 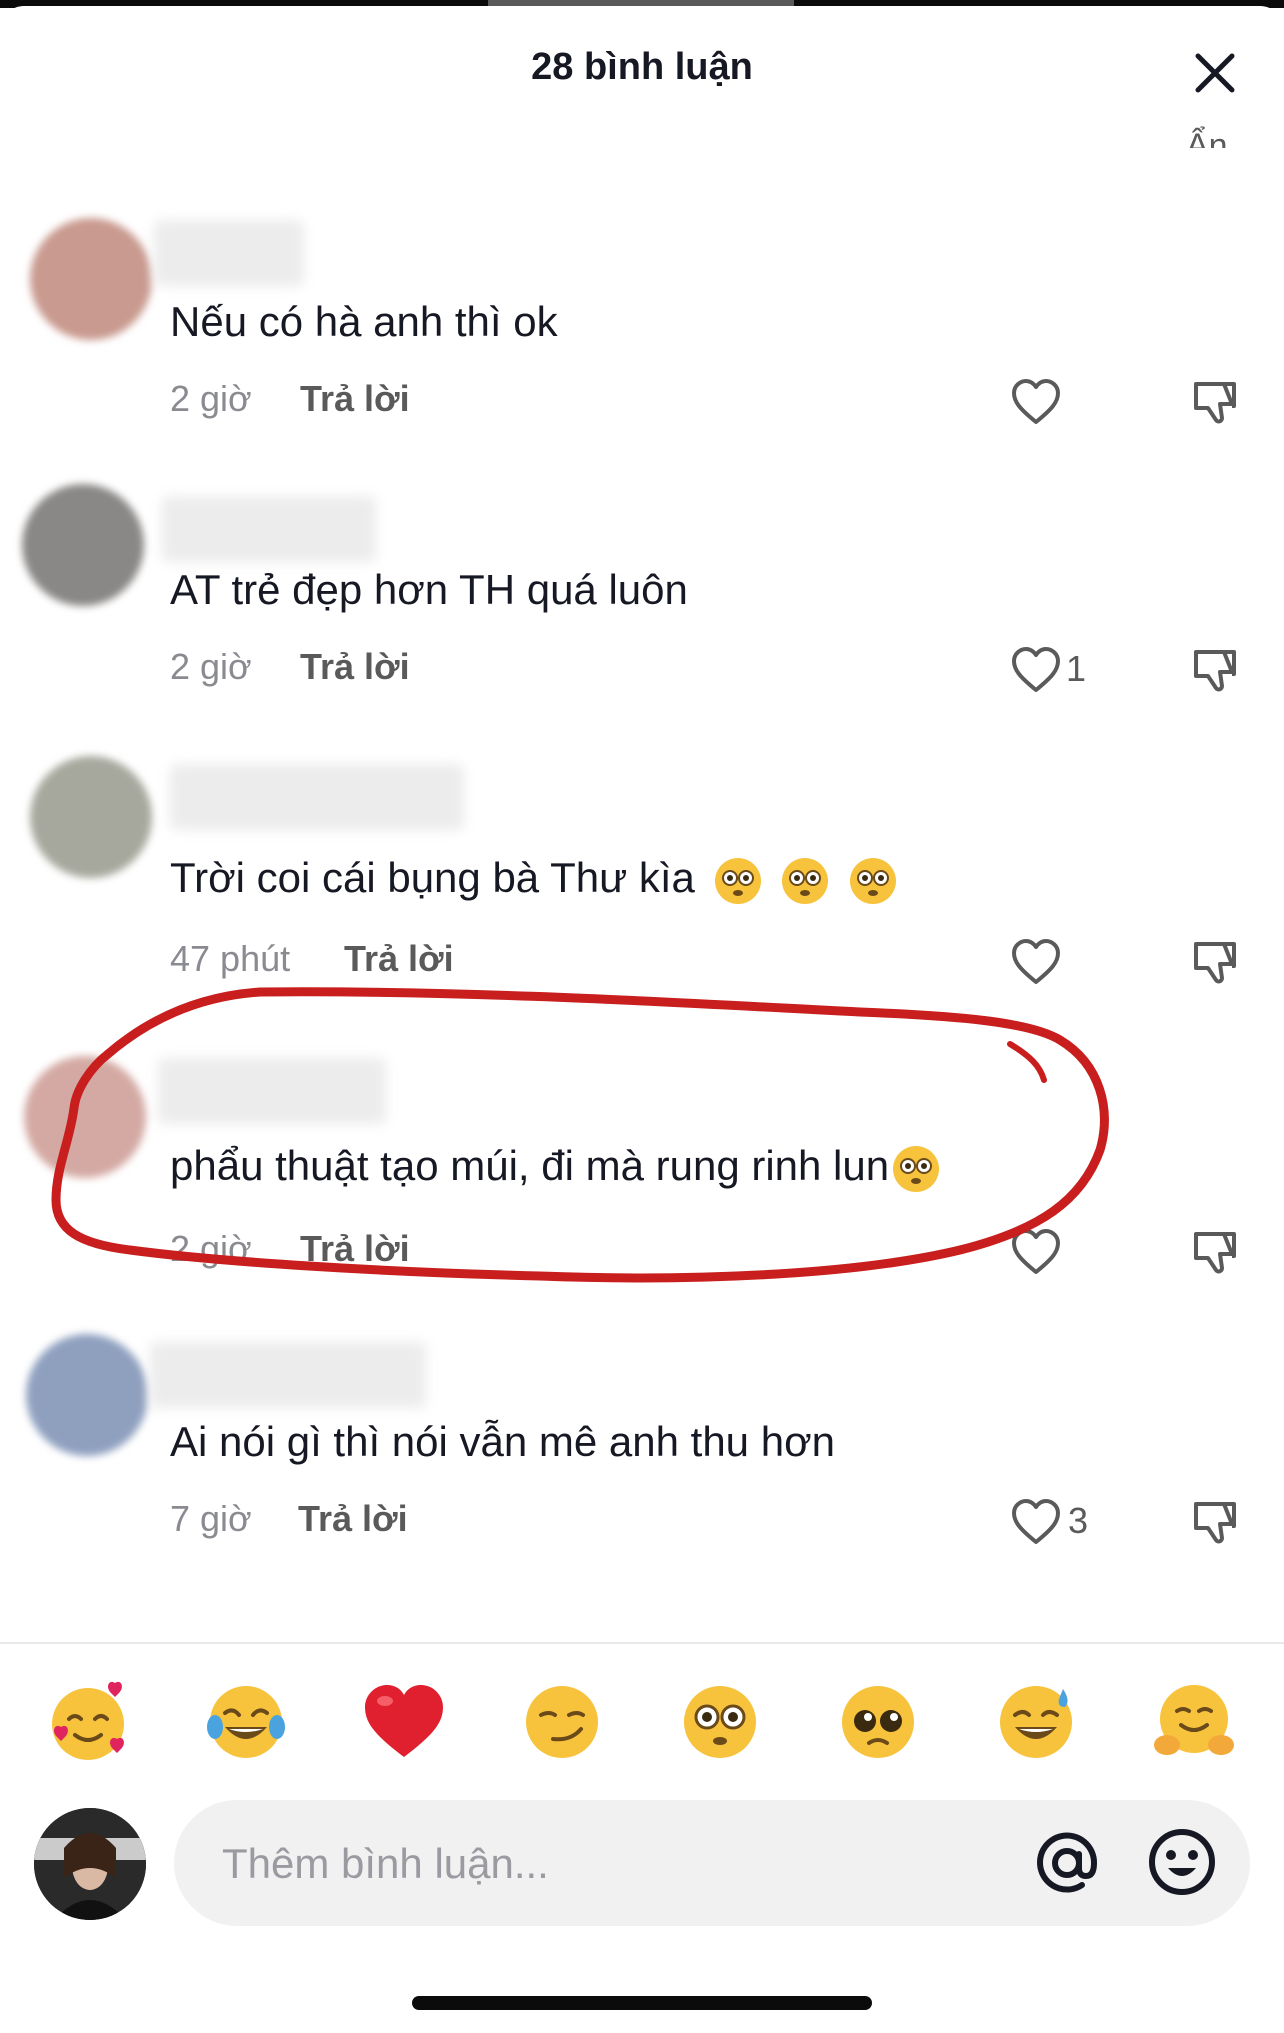 What do you see at coordinates (642, 1722) in the screenshot?
I see `emoji-quick-bar` at bounding box center [642, 1722].